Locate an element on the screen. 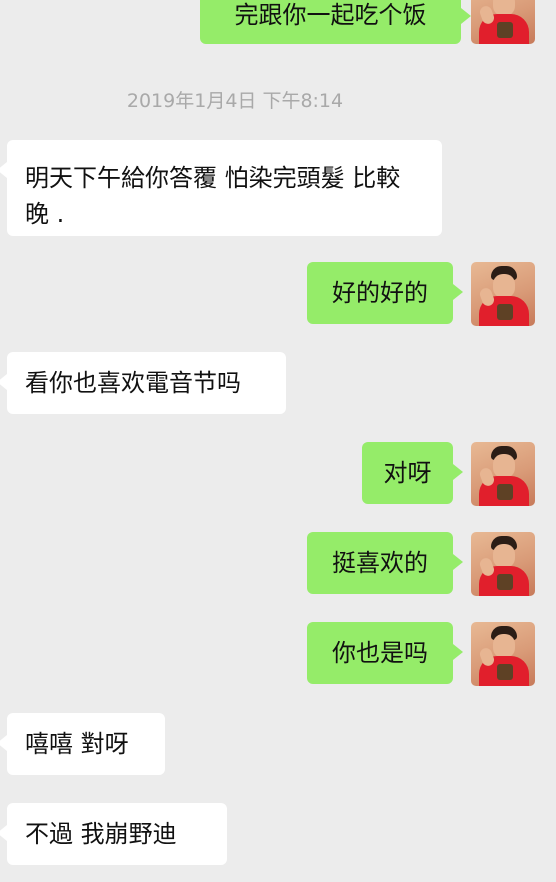  message-text: 不過 我崩野迪 is located at coordinates (101, 834).